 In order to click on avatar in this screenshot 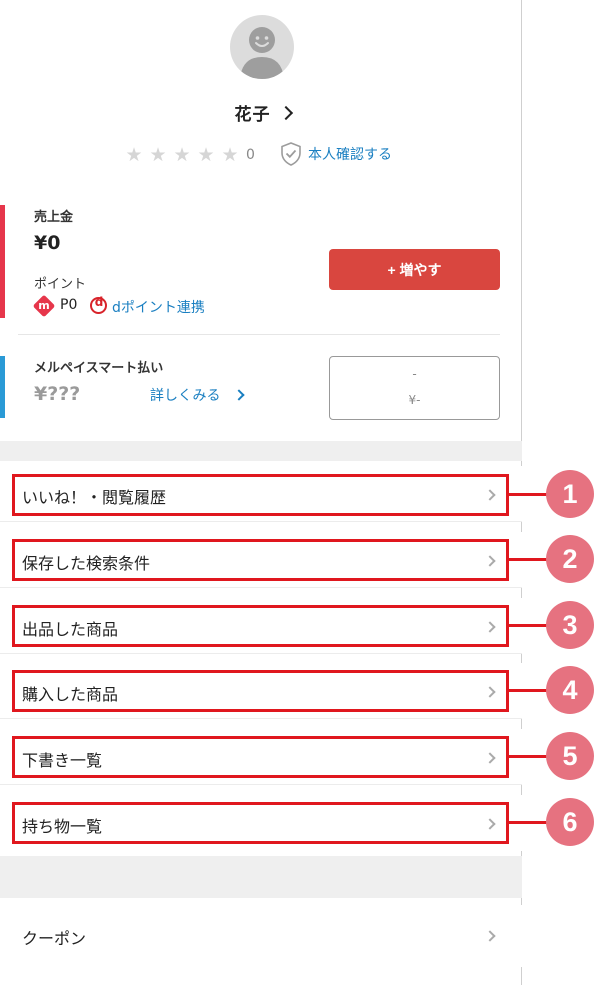, I will do `click(262, 47)`.